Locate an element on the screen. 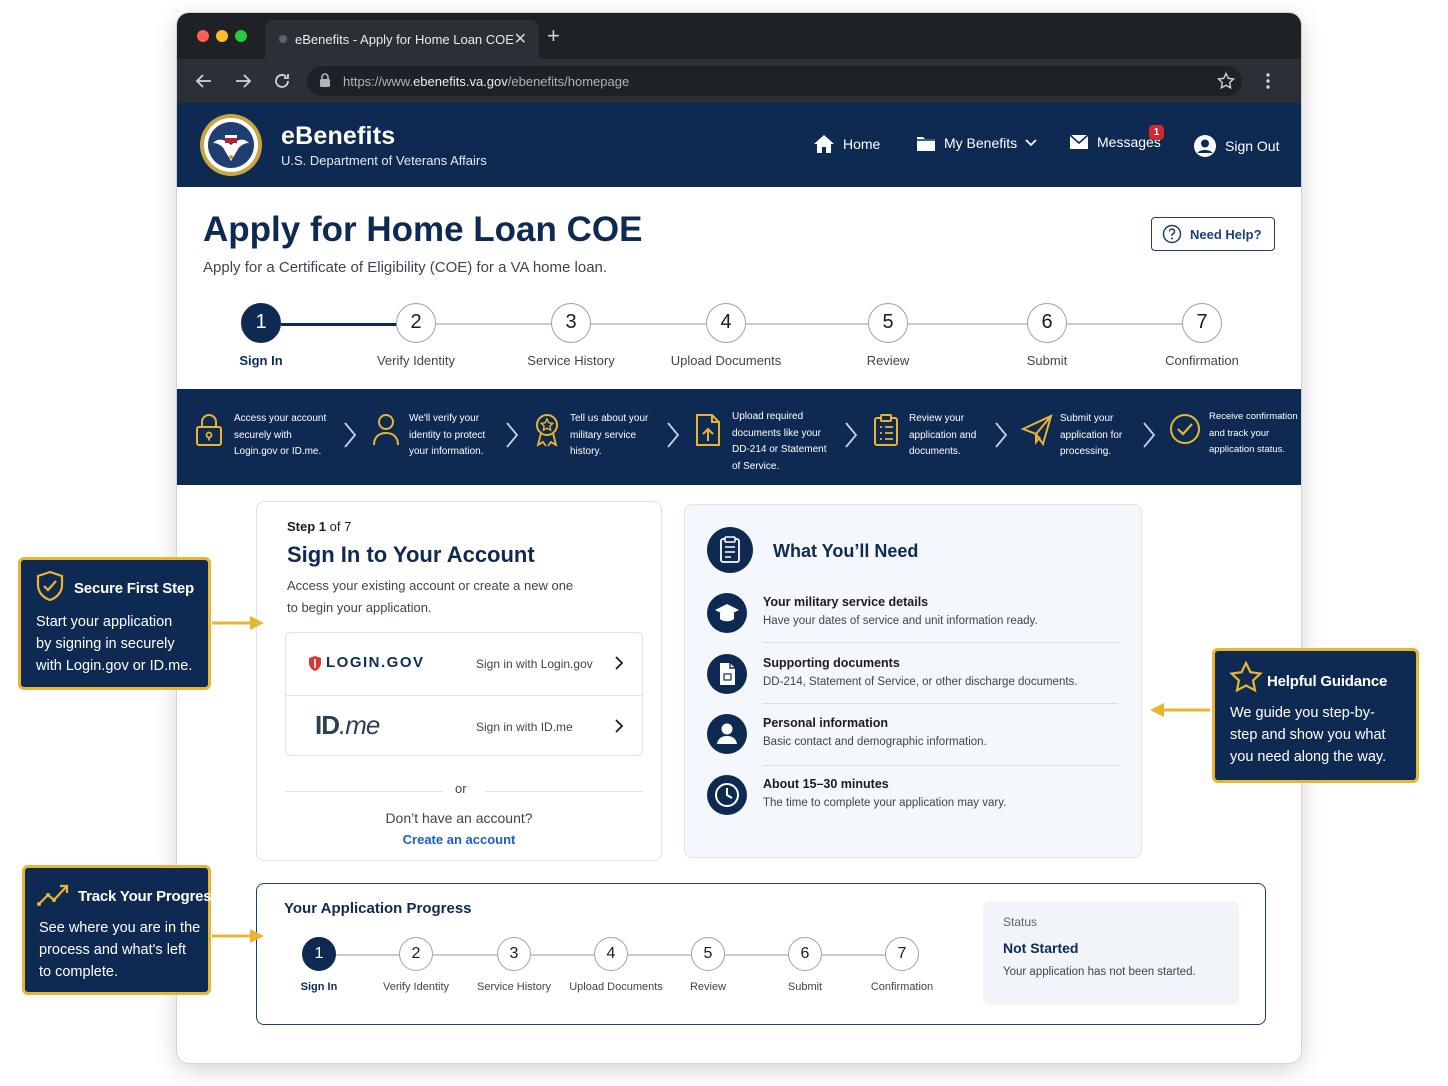 The image size is (1448, 1086). step-counter: Step 1 of 7 is located at coordinates (319, 526).